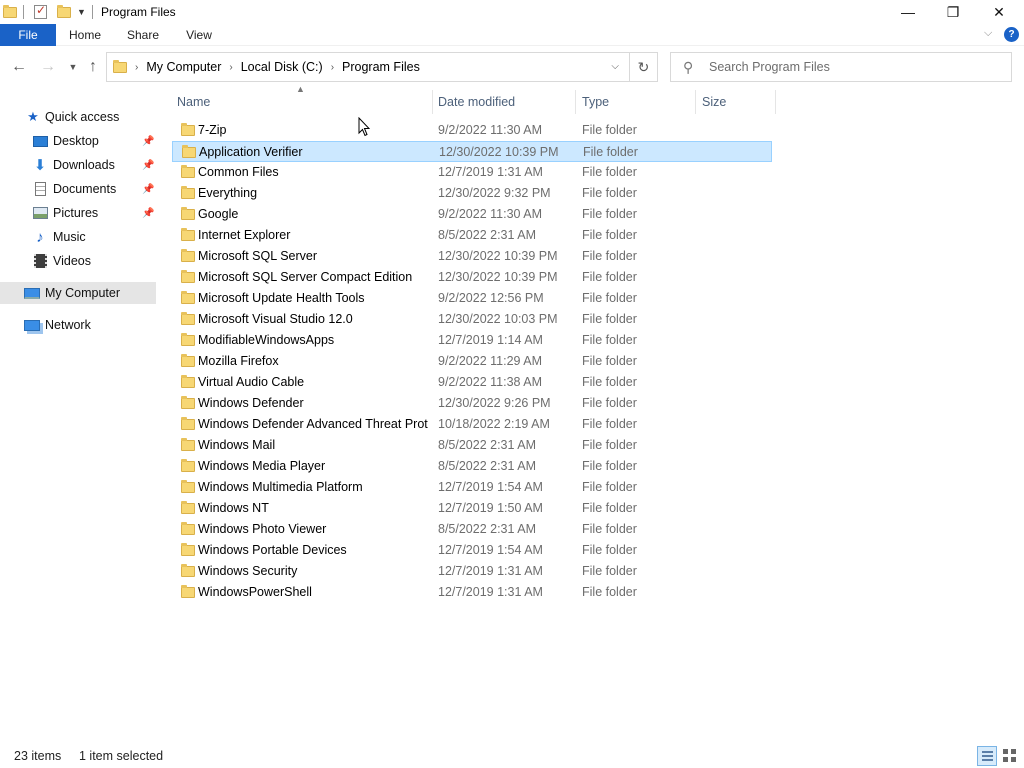  I want to click on up-button: ↑, so click(93, 67).